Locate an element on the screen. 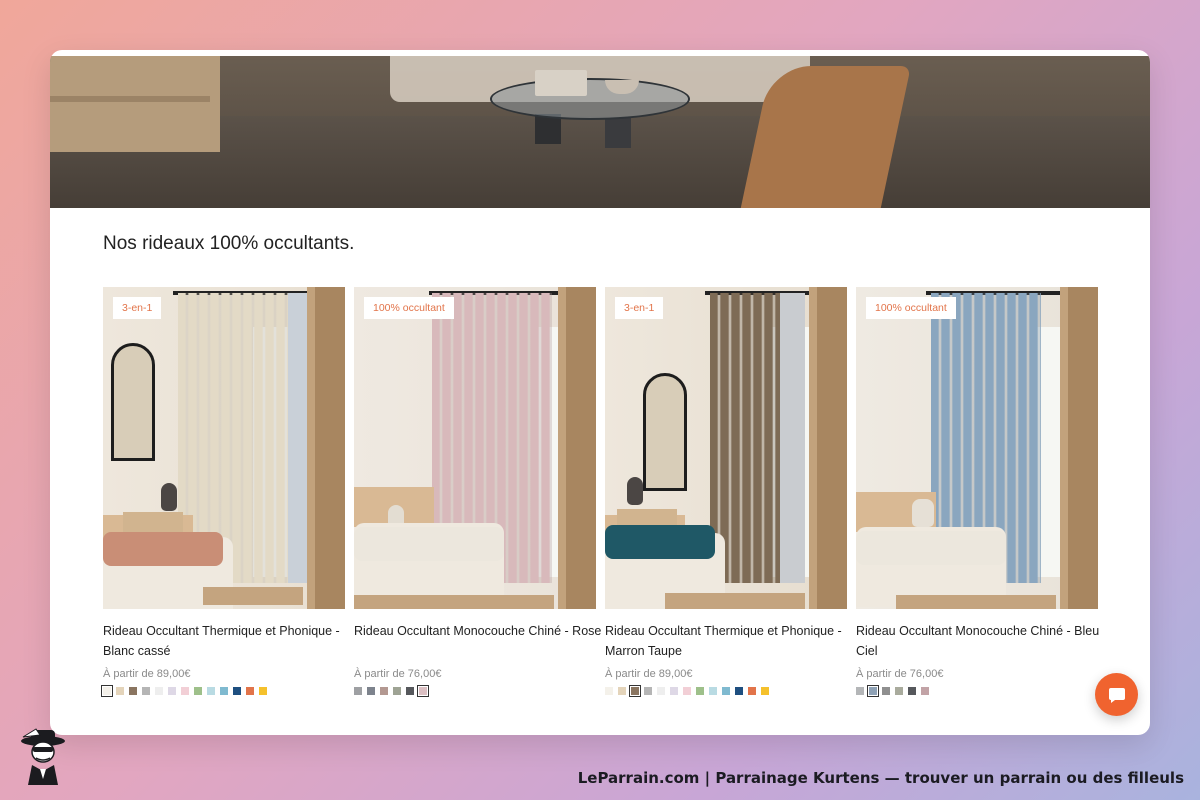 The image size is (1200, 800). chat-bubble-icon is located at coordinates (1116, 695).